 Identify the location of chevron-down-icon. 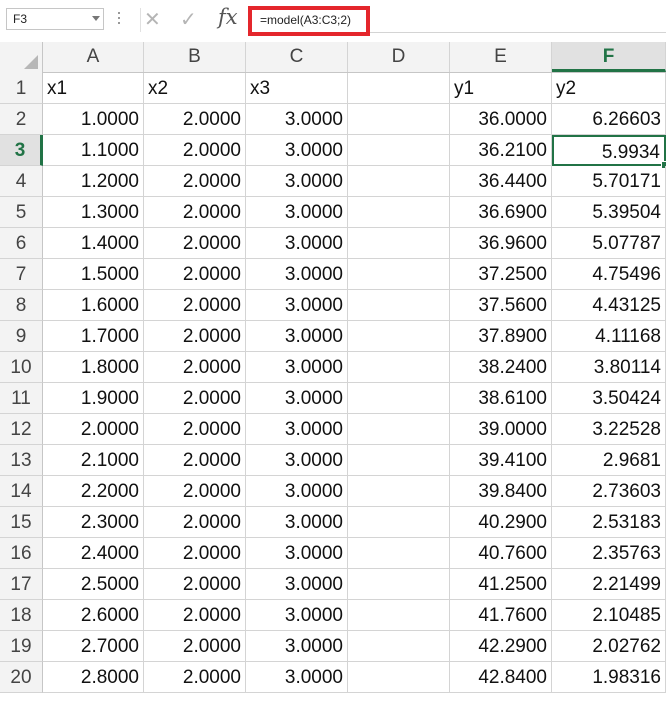
(96, 18).